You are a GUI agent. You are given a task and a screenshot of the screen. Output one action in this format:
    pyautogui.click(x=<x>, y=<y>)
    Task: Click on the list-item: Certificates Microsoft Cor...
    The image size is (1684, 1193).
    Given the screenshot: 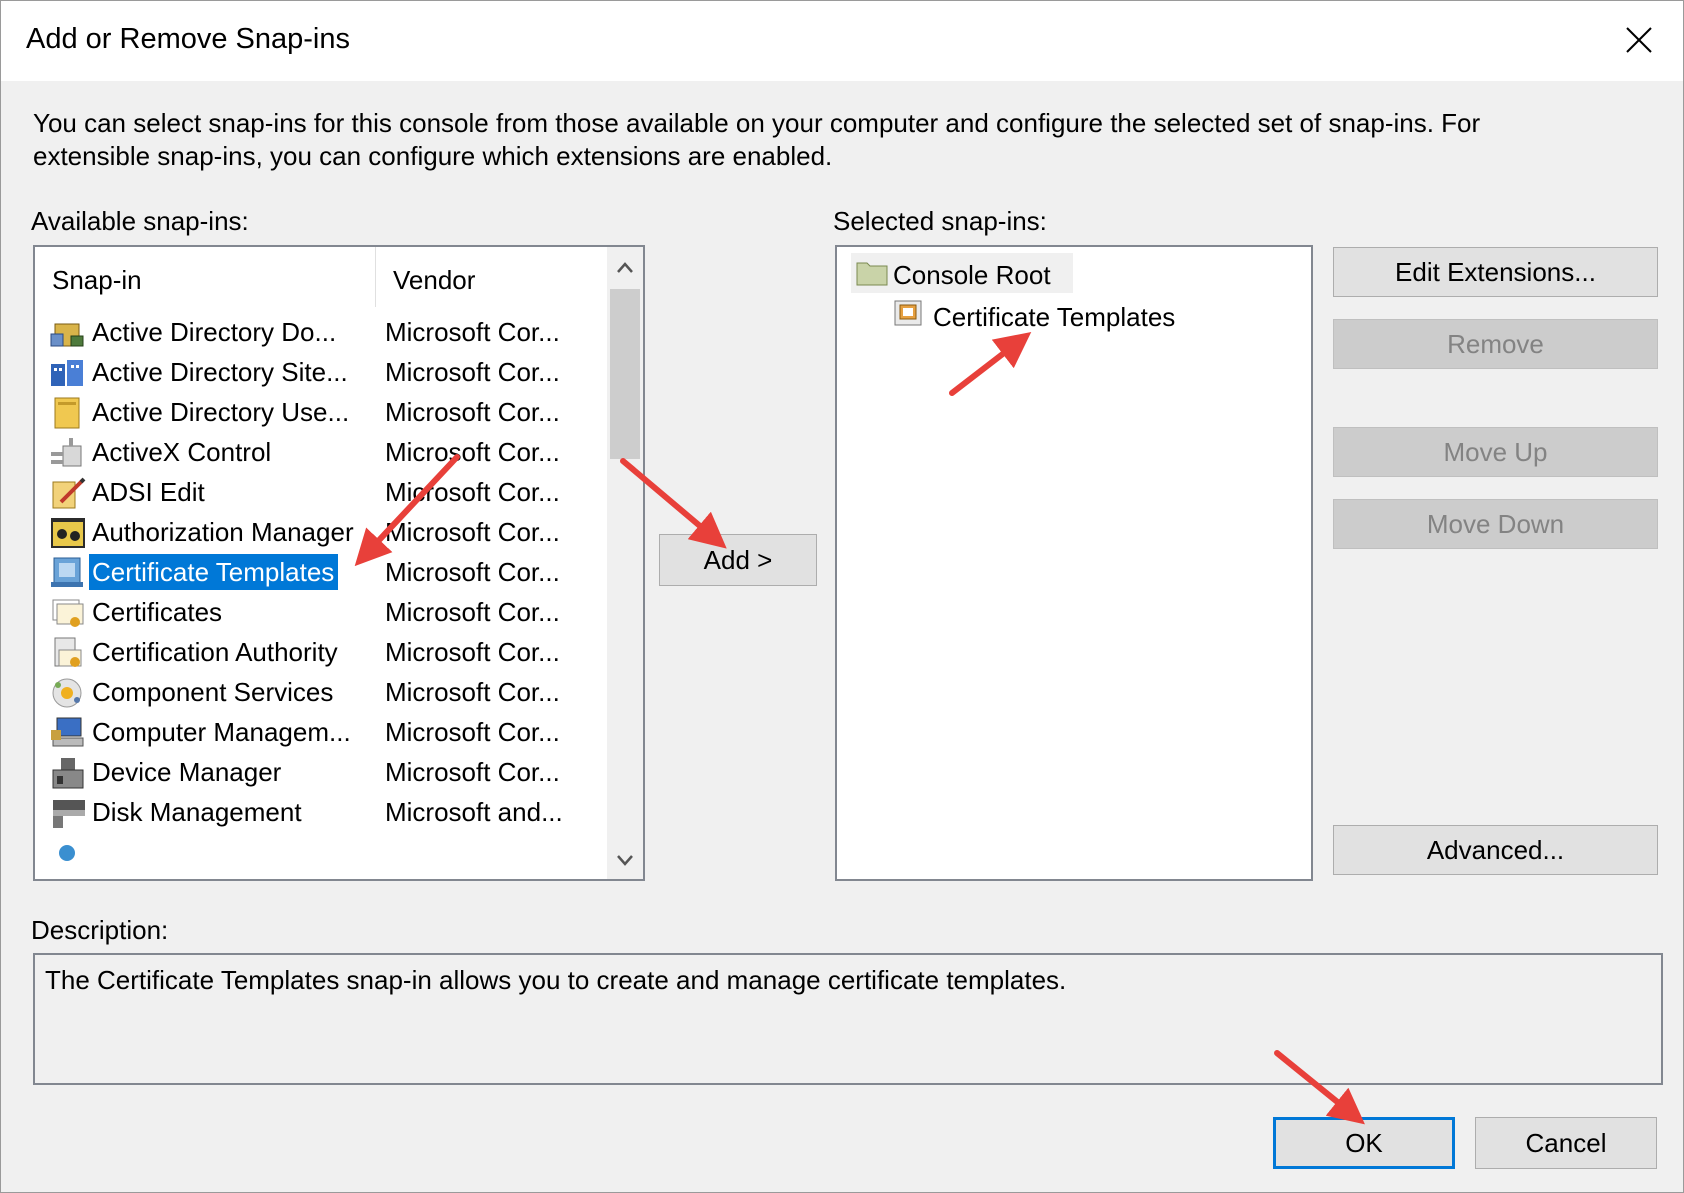 What is the action you would take?
    pyautogui.click(x=333, y=612)
    